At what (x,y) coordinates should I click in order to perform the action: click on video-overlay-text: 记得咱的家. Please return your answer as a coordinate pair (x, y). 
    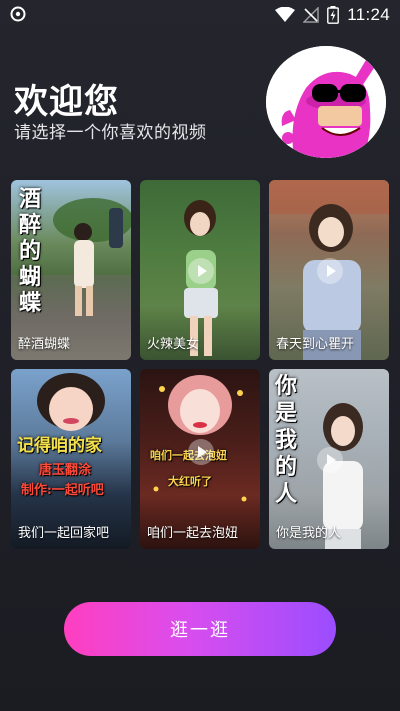
    Looking at the image, I should click on (59, 446).